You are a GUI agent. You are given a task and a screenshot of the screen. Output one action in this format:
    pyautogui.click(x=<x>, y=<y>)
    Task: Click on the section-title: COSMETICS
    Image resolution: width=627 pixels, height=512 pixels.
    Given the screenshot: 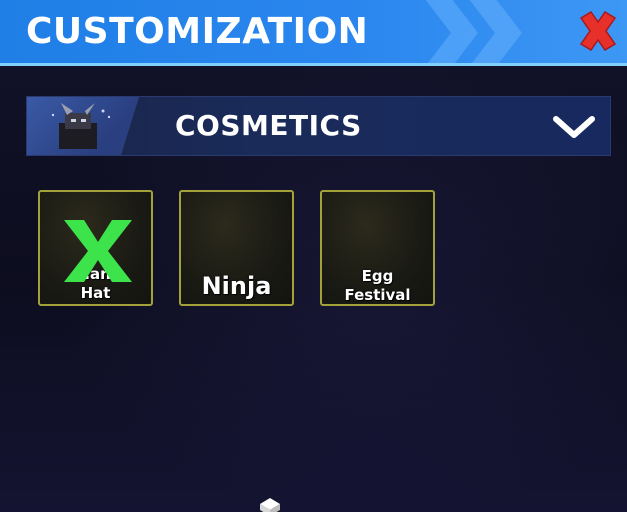 What is the action you would take?
    pyautogui.click(x=268, y=125)
    